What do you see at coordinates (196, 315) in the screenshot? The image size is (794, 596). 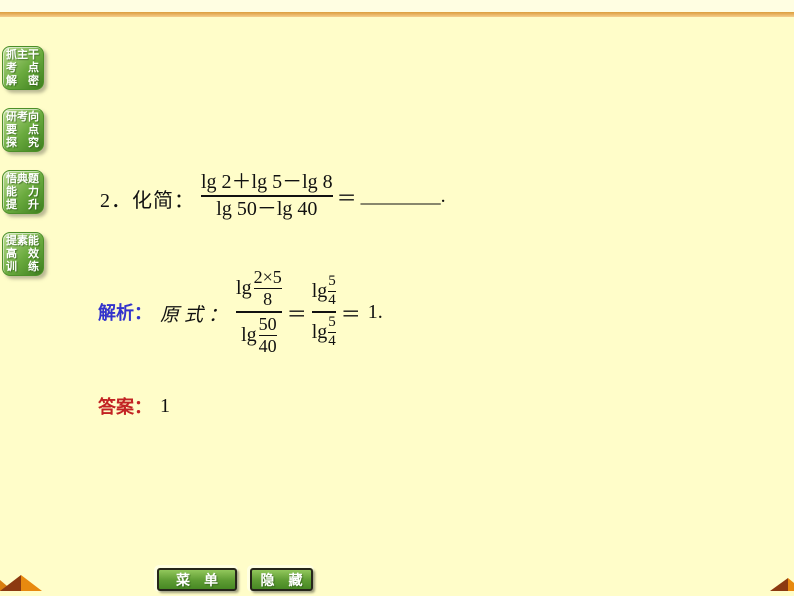 I see `solution-prefix: 原式：` at bounding box center [196, 315].